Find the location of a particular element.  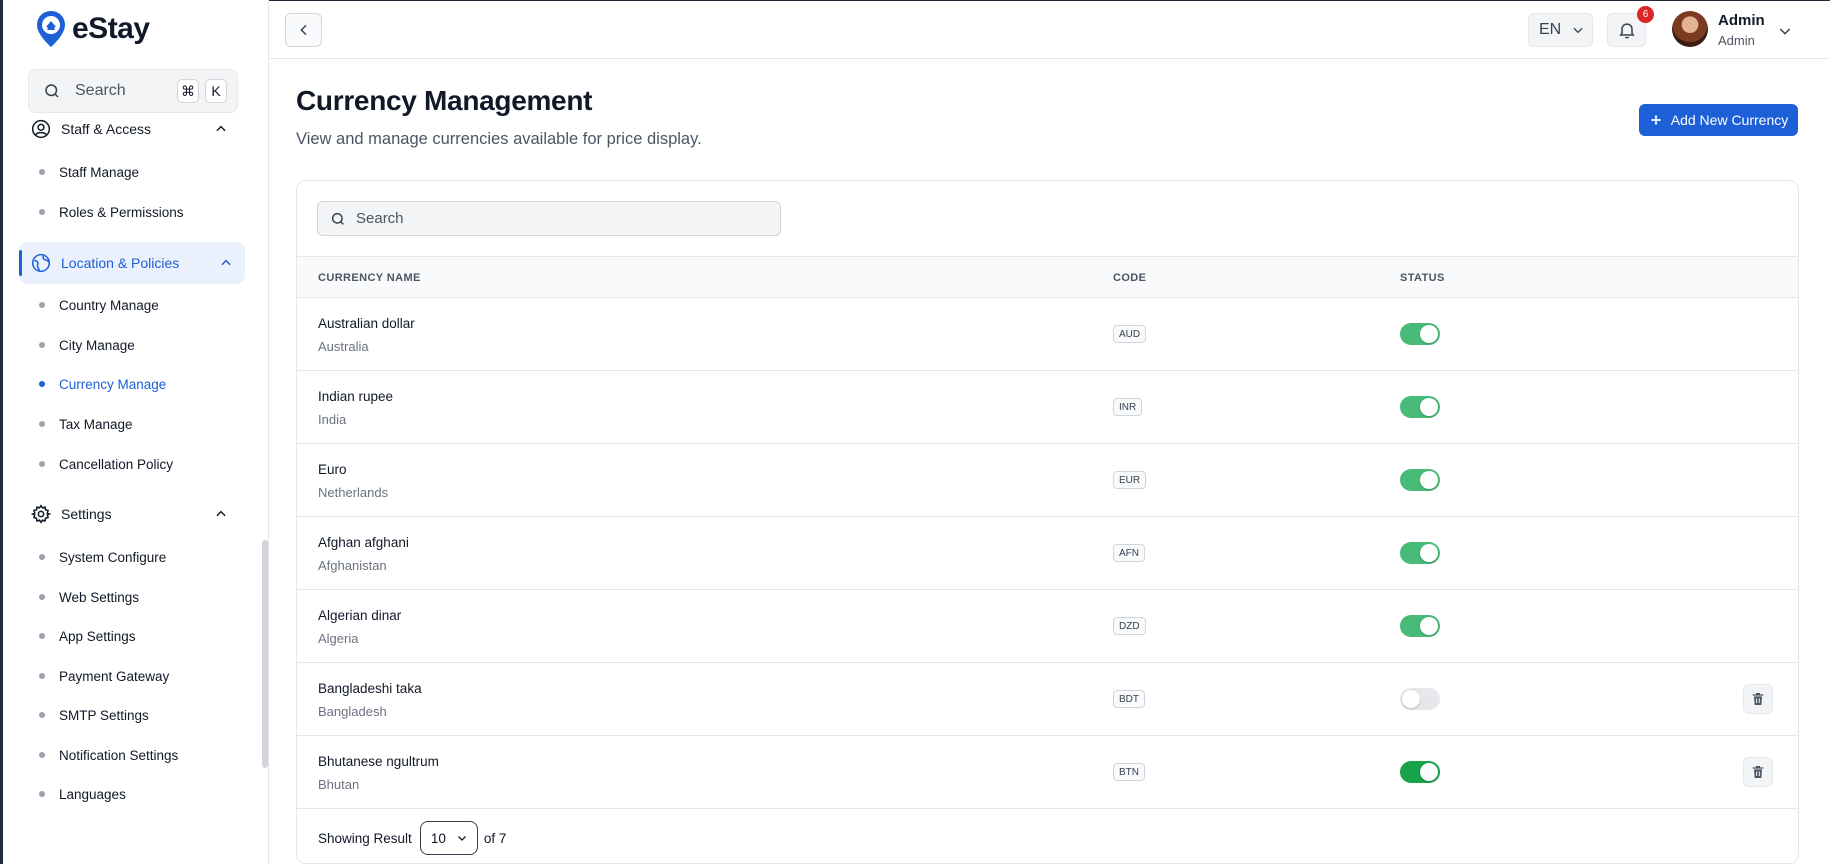

currency-name: Algerian dinar is located at coordinates (360, 615).